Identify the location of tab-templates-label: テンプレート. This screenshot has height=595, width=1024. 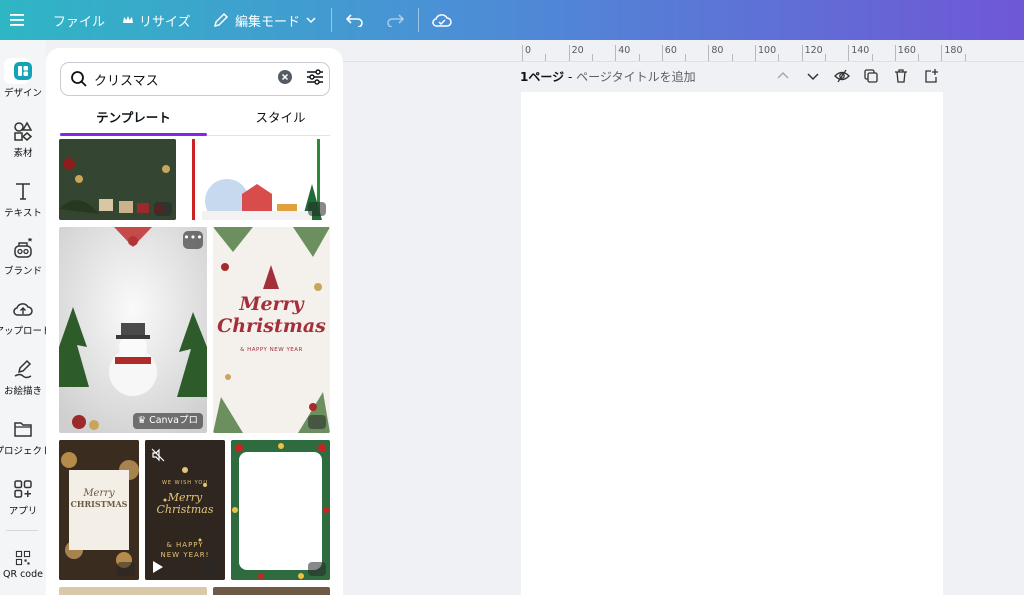
(133, 117).